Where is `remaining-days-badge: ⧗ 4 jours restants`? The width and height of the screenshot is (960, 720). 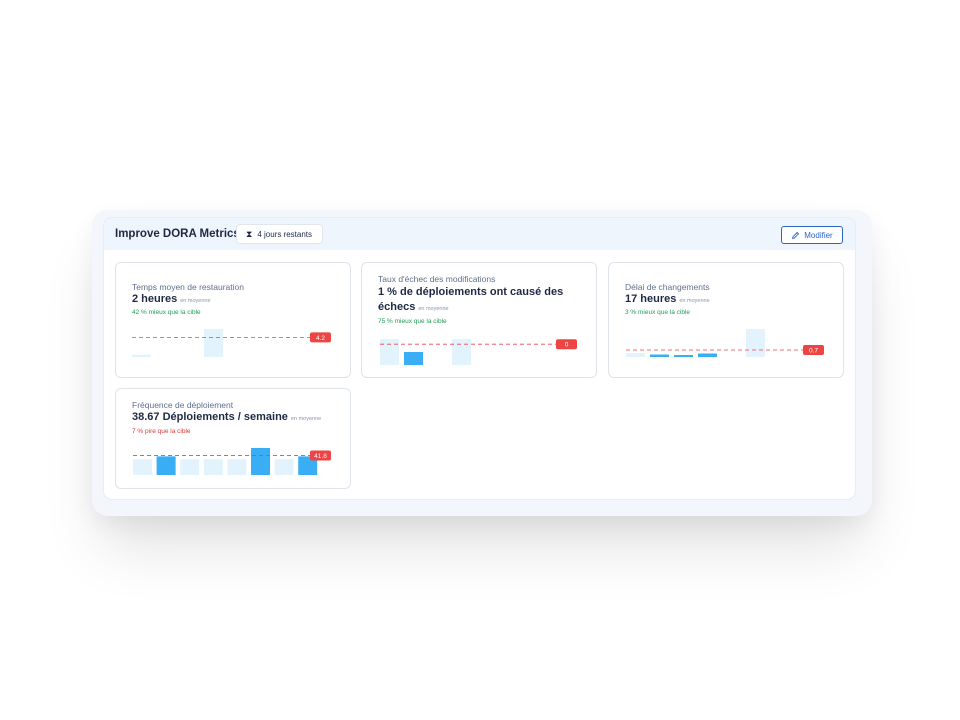 remaining-days-badge: ⧗ 4 jours restants is located at coordinates (280, 234).